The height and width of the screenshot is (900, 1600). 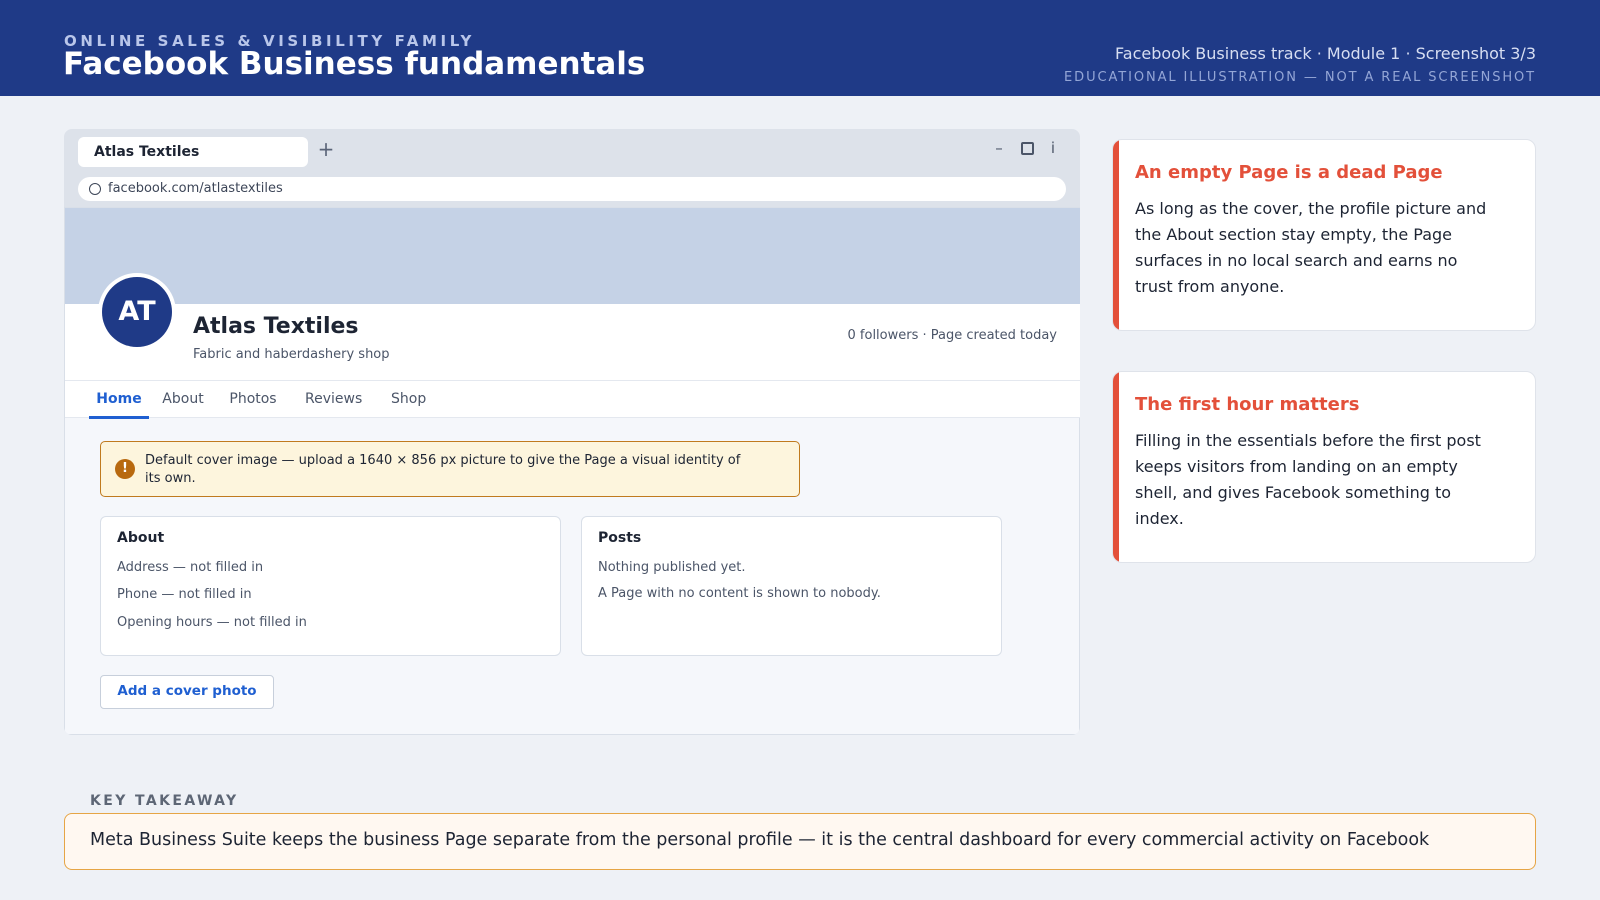 I want to click on page-tabs: Home About Photos Reviews Shop, so click(x=572, y=399).